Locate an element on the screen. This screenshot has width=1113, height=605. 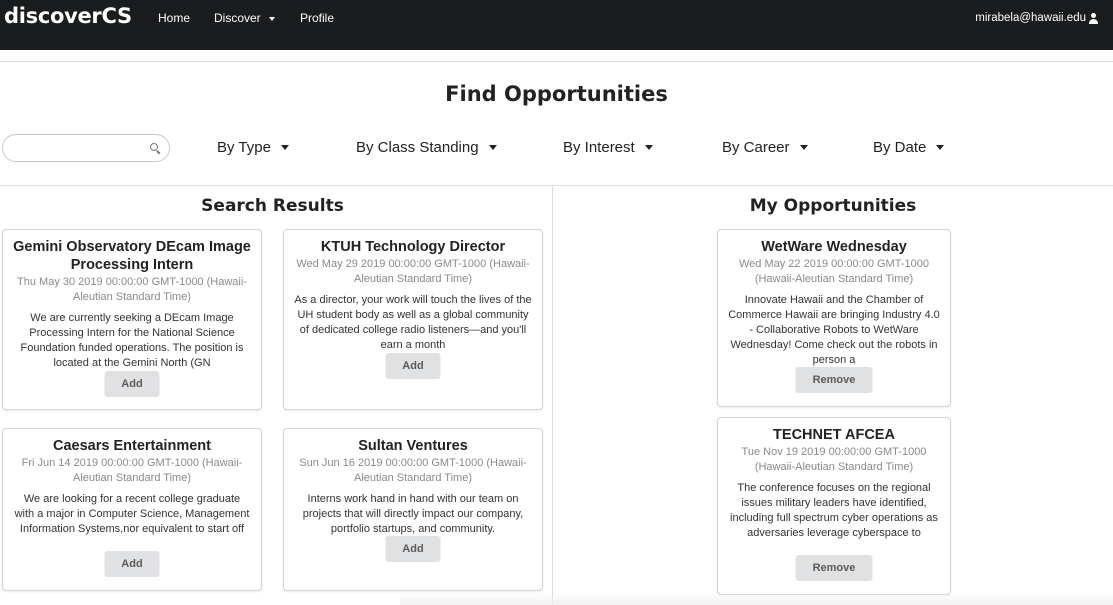
filter-by-type: By Type is located at coordinates (253, 147).